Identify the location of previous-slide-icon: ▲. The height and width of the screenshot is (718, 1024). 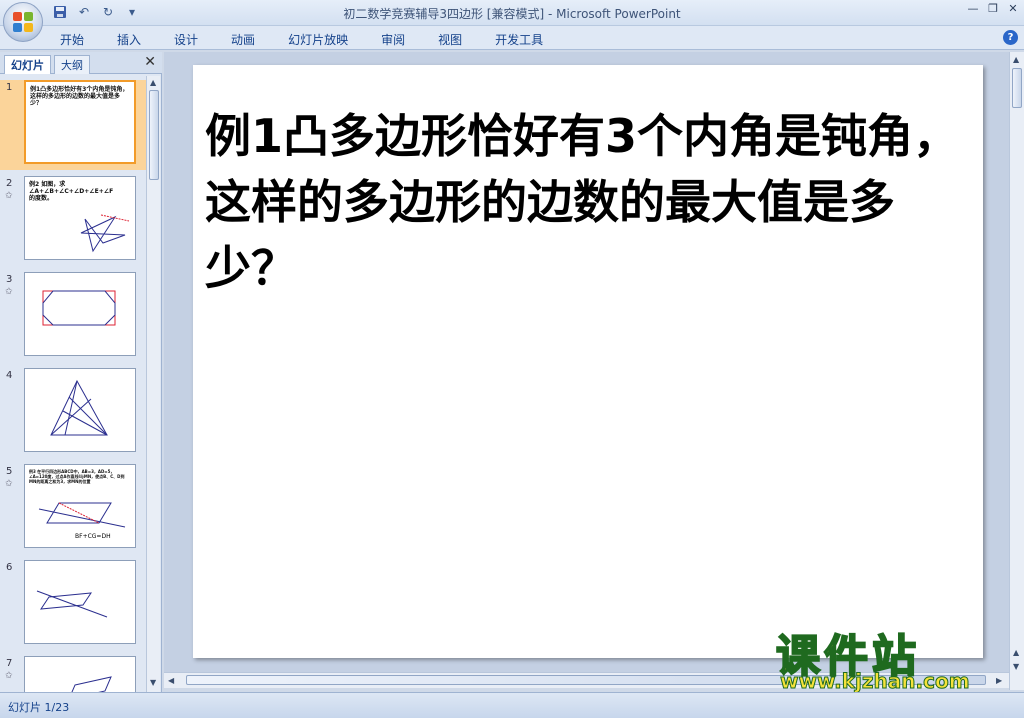
(1016, 652).